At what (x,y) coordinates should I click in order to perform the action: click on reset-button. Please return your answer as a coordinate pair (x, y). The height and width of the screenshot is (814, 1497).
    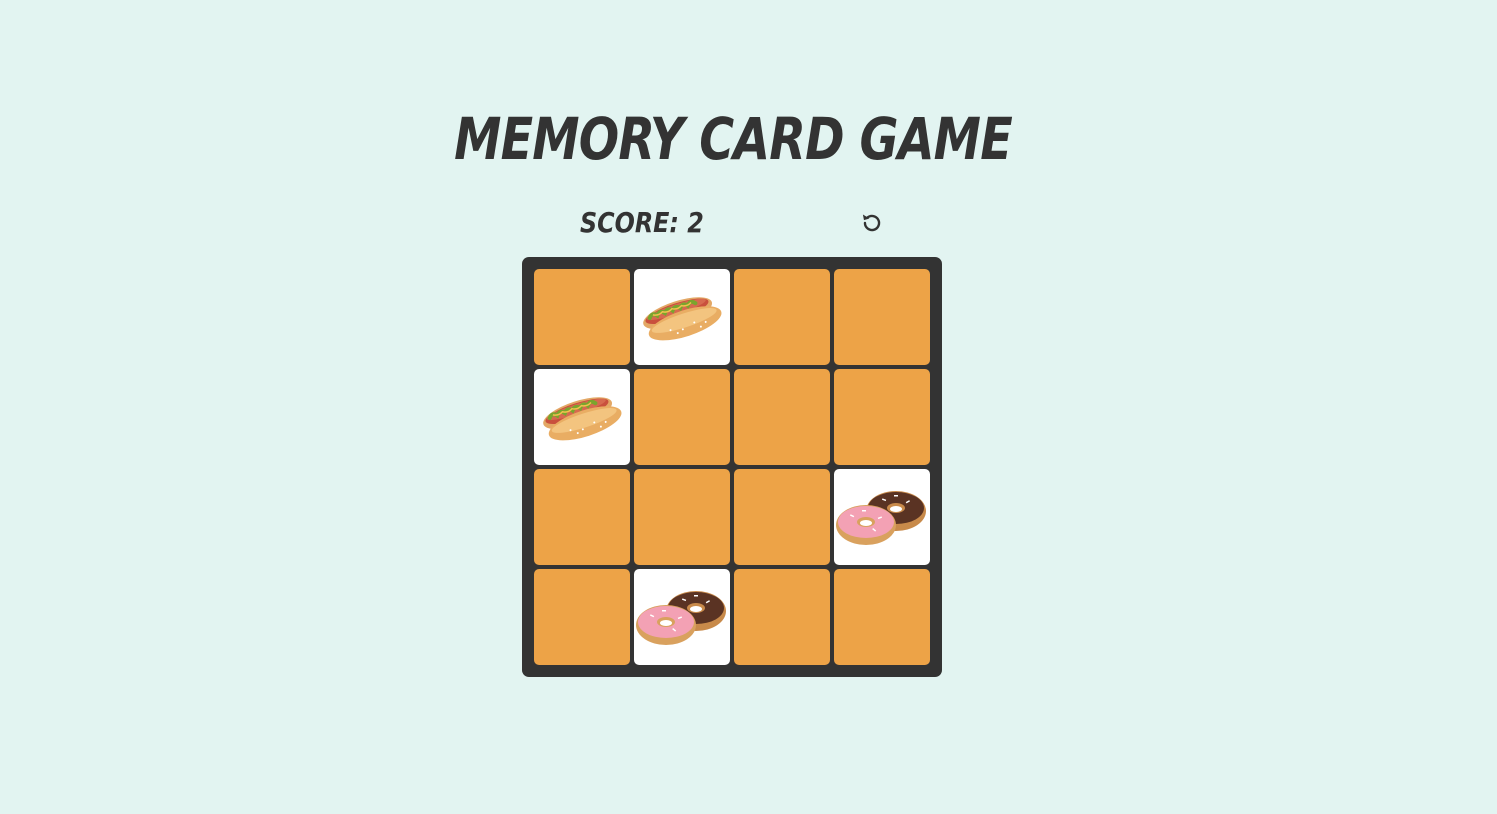
    Looking at the image, I should click on (872, 223).